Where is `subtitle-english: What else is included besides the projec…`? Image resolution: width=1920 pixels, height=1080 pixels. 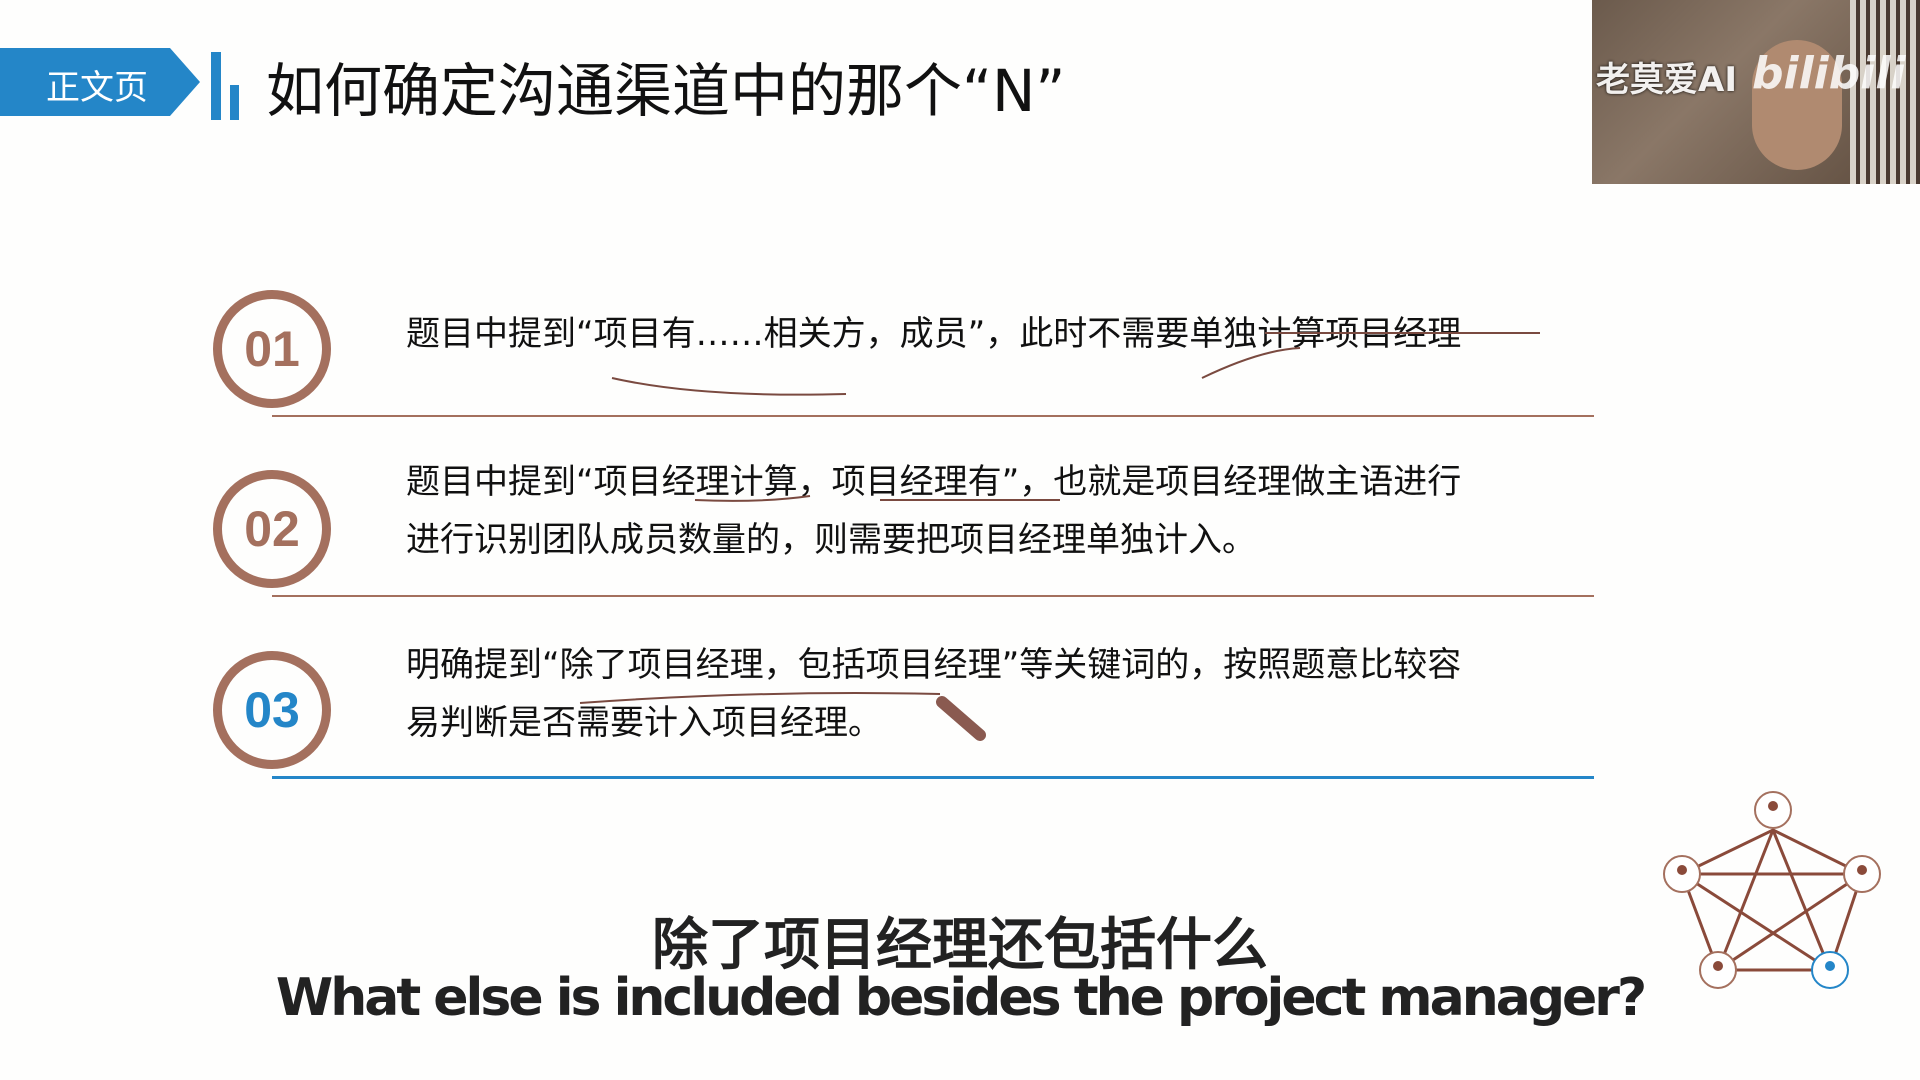
subtitle-english: What else is included besides the projec… is located at coordinates (961, 998).